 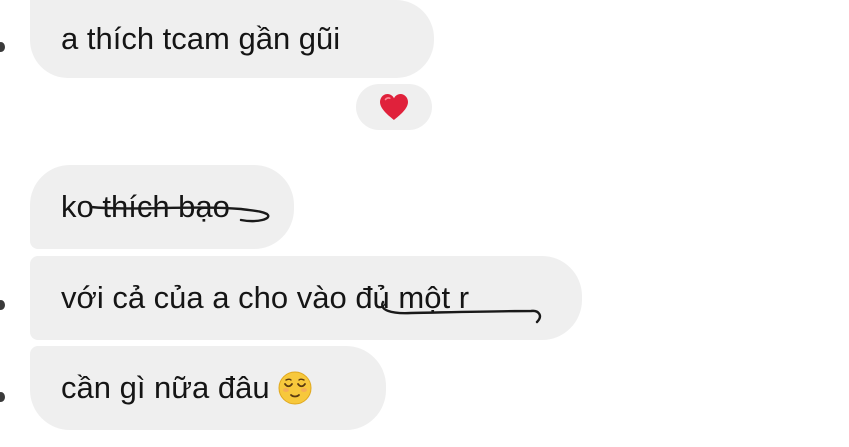 I want to click on relieved-face-icon, so click(x=295, y=388).